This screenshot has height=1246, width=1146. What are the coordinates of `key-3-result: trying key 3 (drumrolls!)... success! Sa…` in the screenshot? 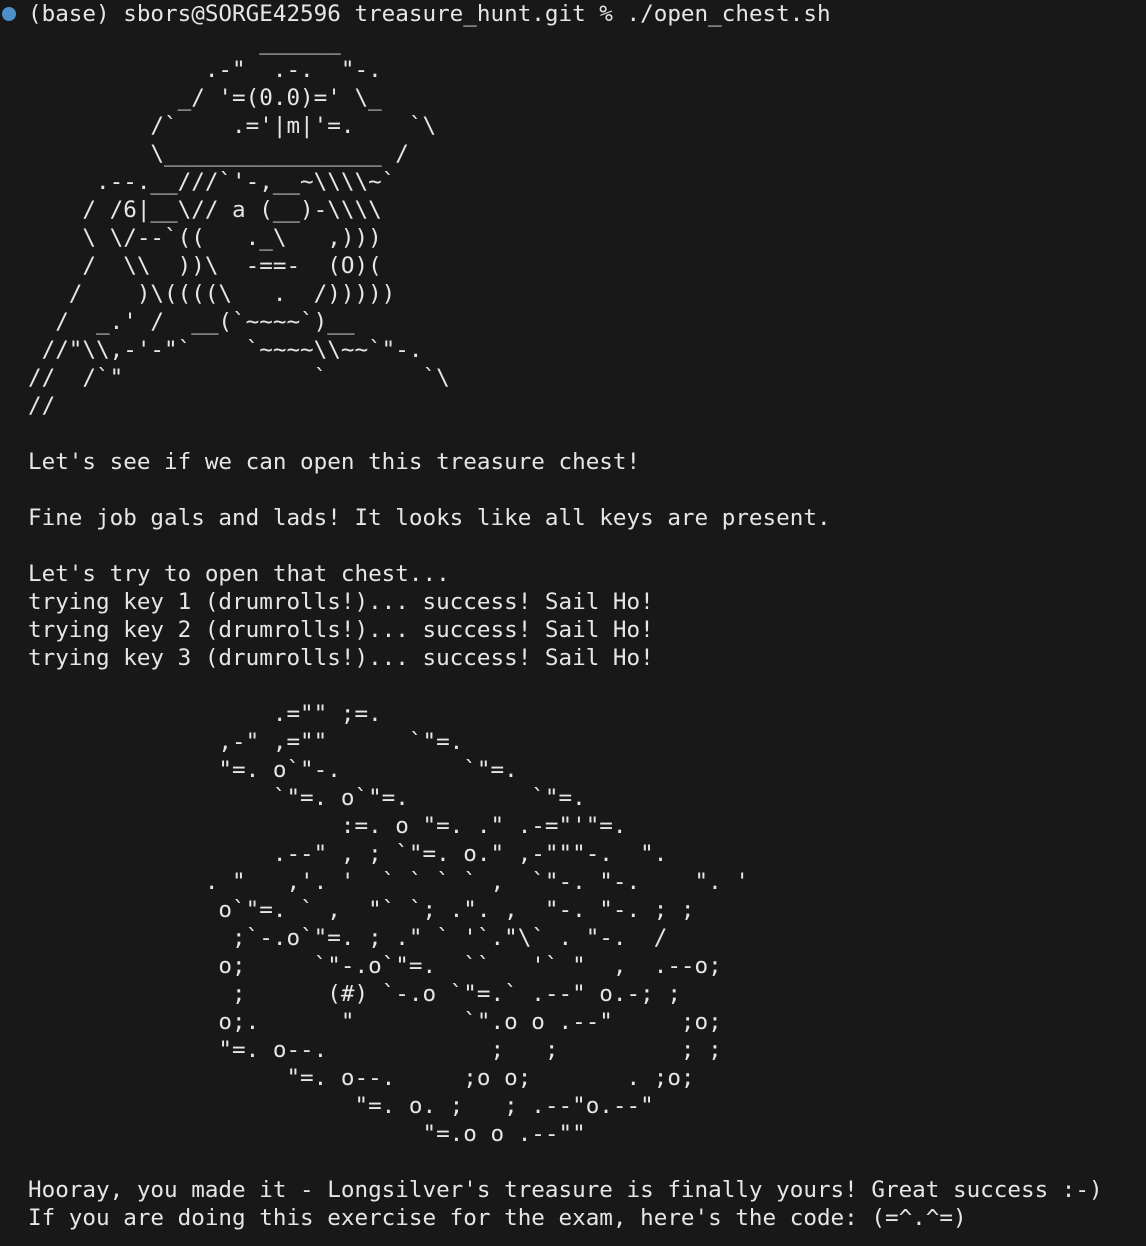 It's located at (341, 658).